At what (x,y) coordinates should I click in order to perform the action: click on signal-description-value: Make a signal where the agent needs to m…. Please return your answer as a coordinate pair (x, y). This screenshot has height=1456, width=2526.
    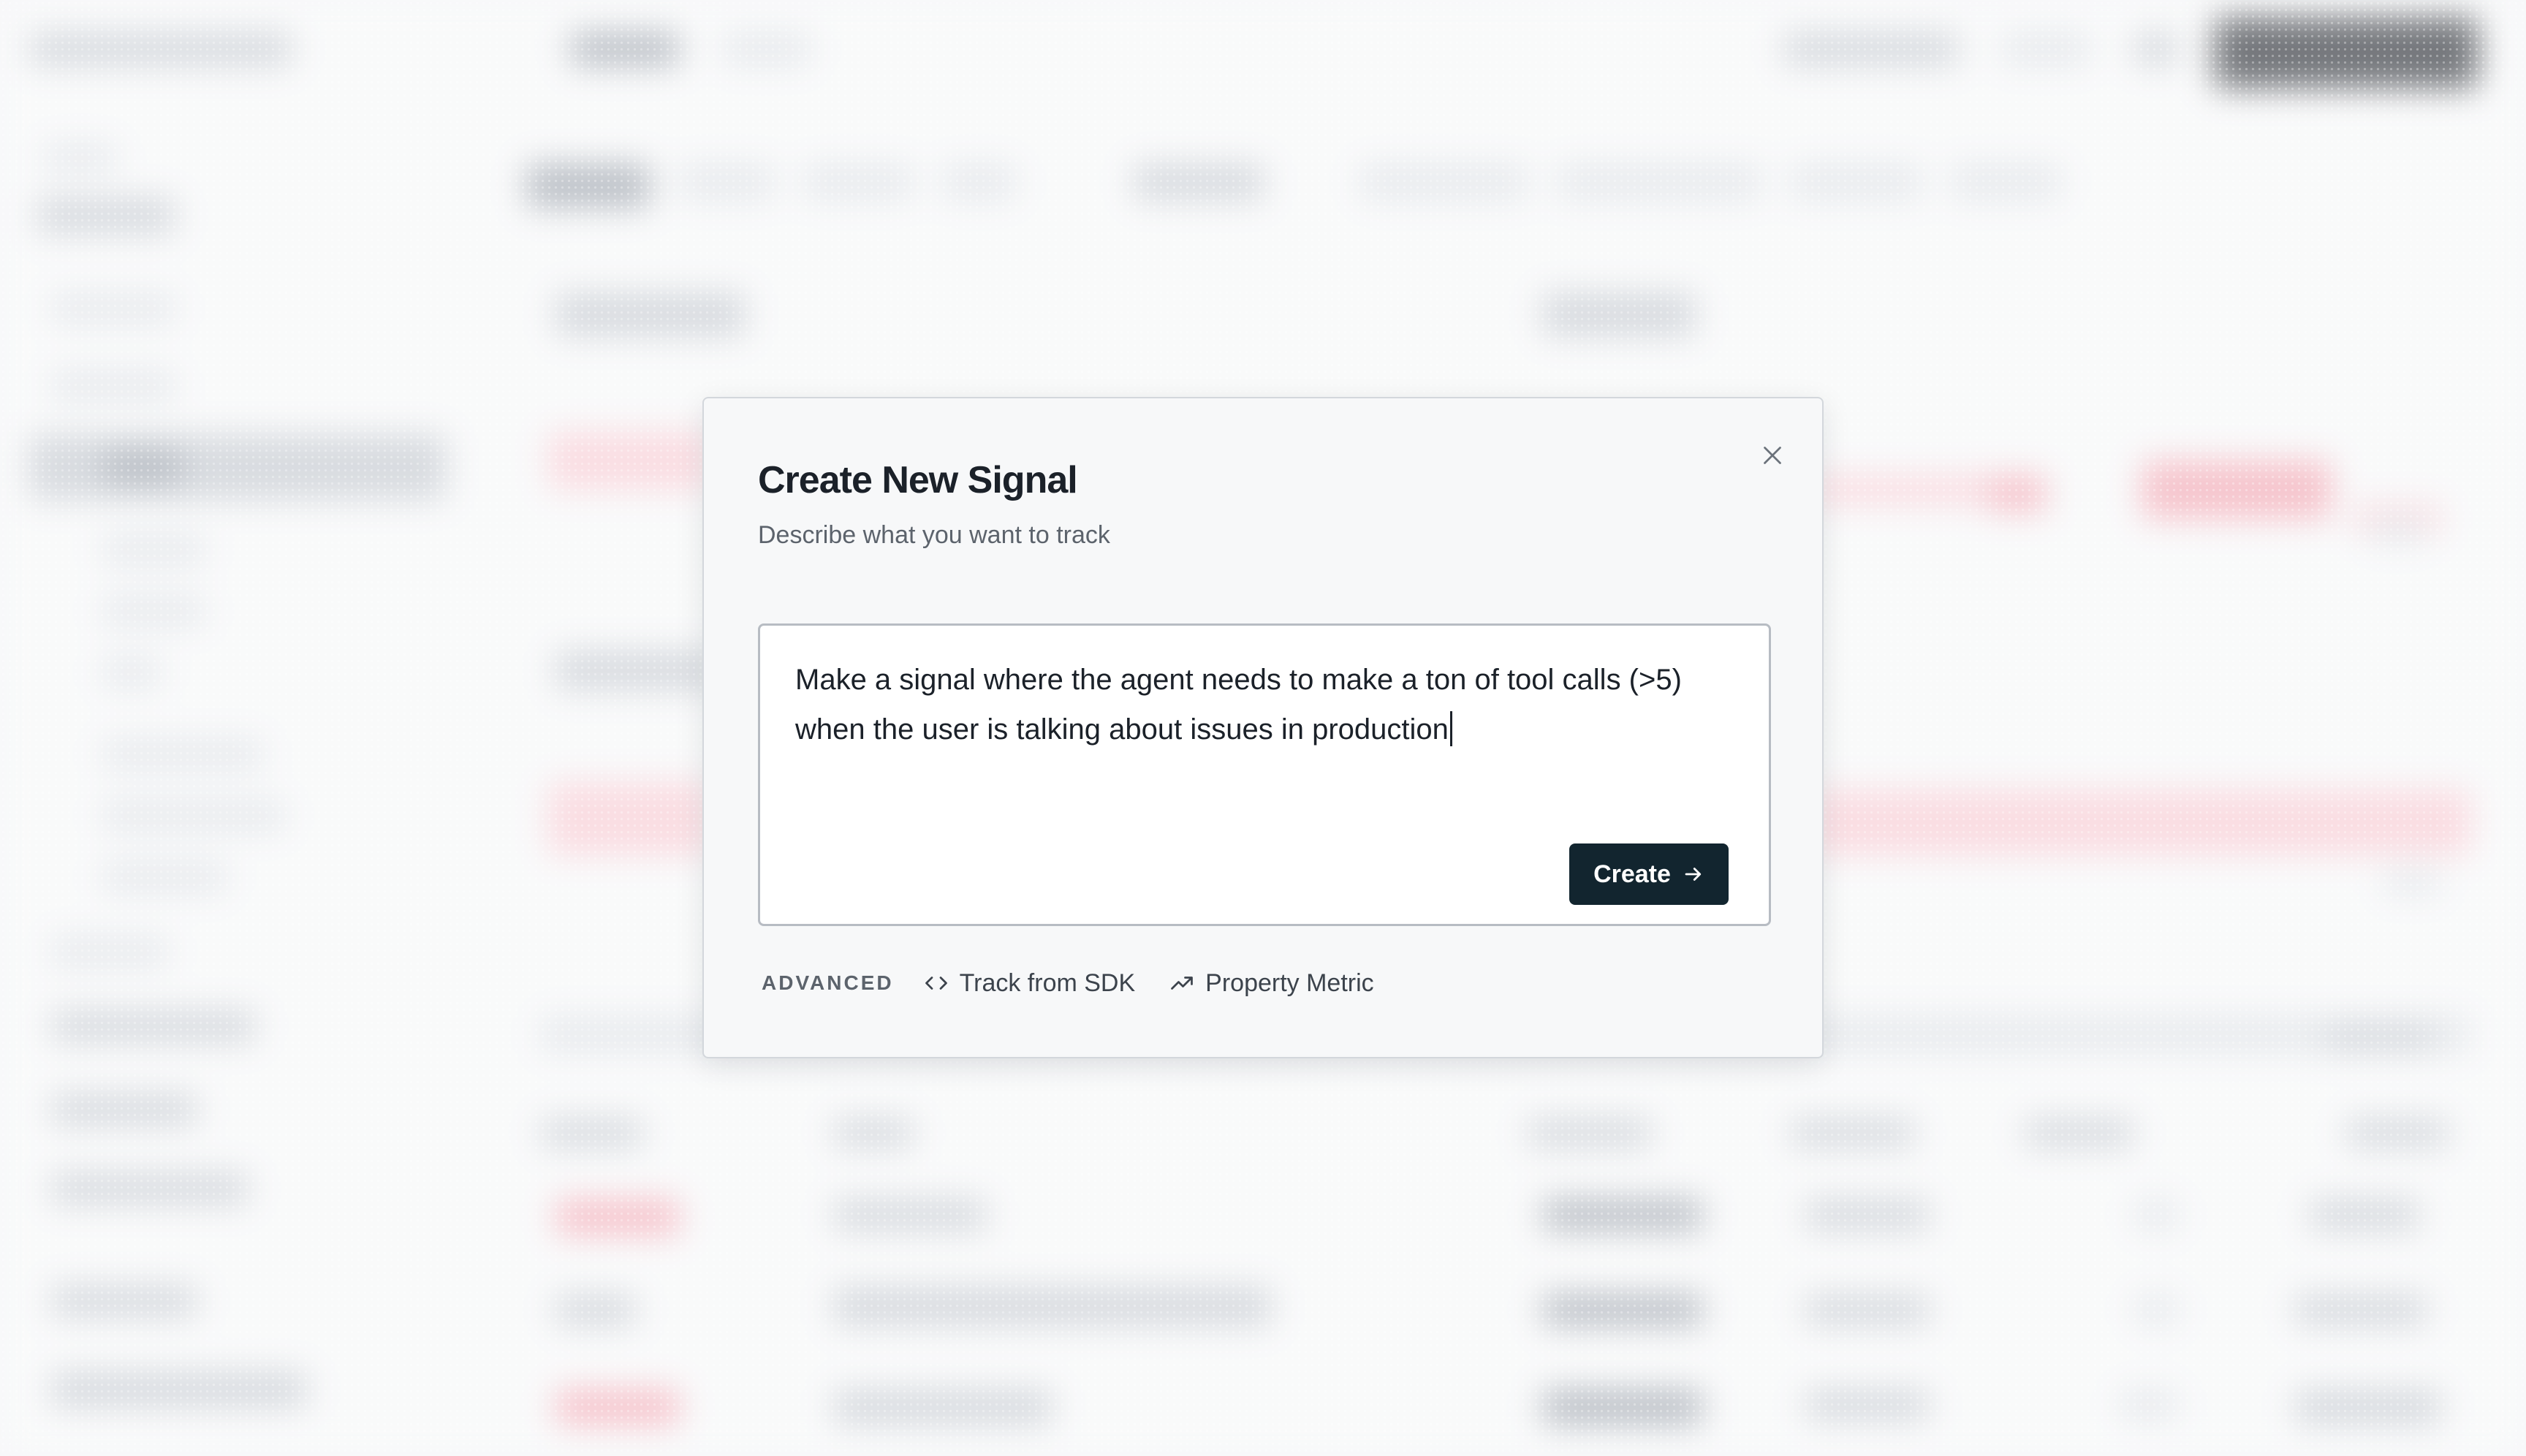
    Looking at the image, I should click on (1238, 705).